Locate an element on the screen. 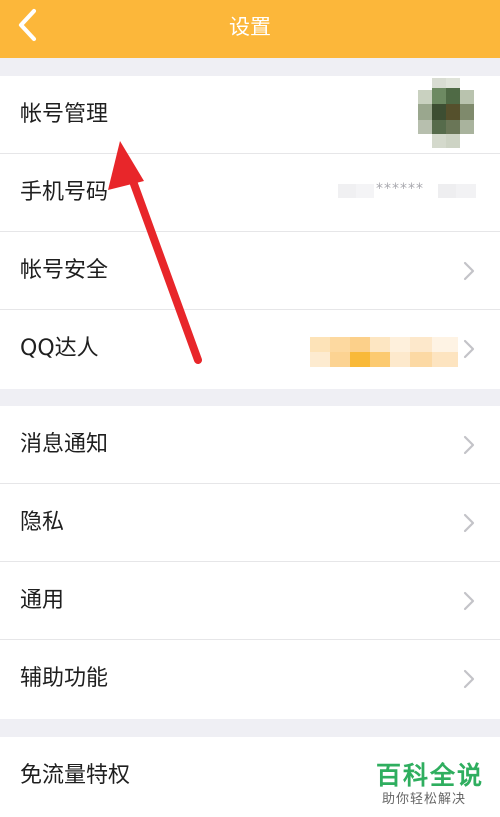  row-label: QQ达人 is located at coordinates (59, 348).